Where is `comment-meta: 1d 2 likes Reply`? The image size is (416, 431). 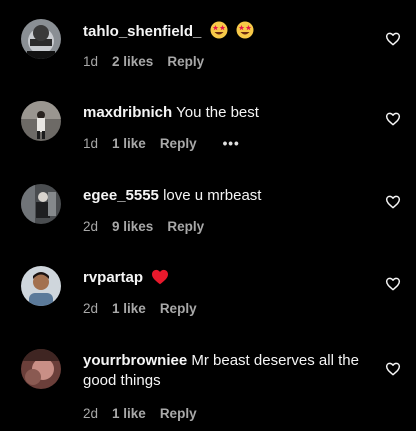 comment-meta: 1d 2 likes Reply is located at coordinates (143, 62).